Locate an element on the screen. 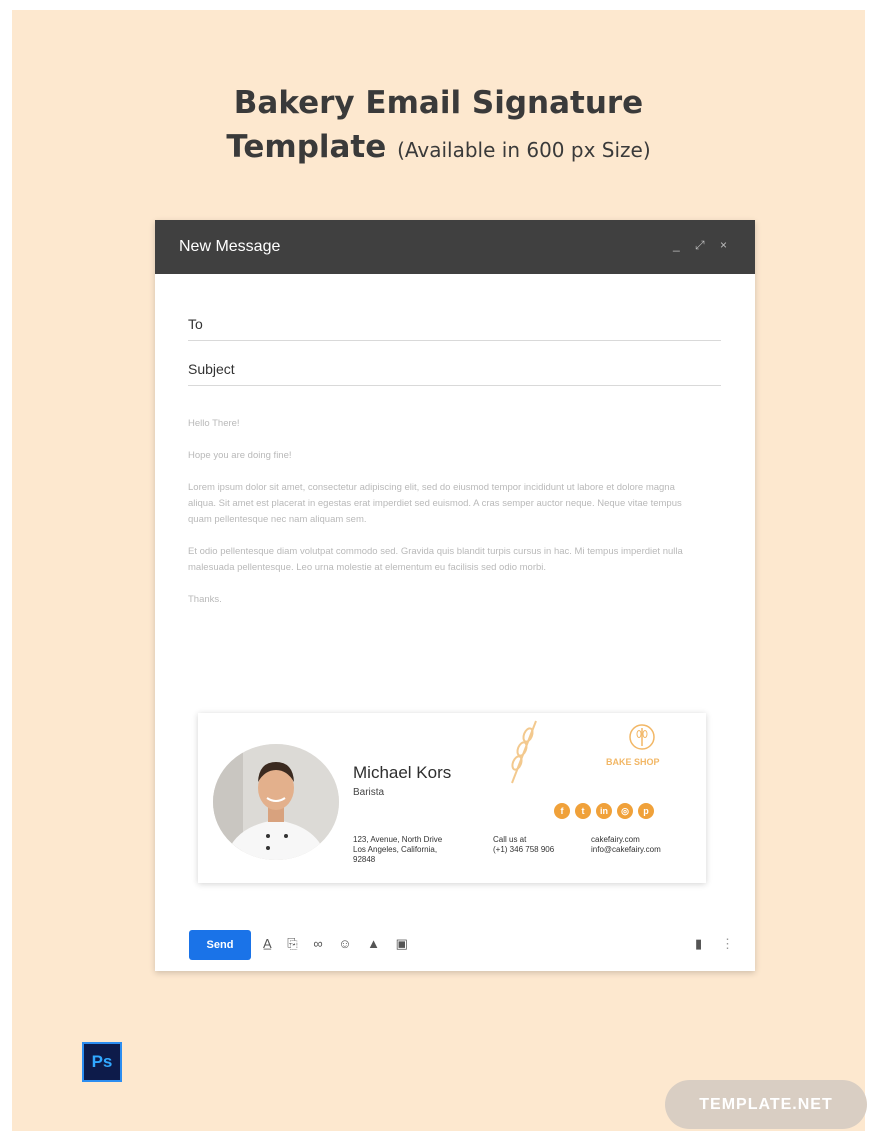 The height and width of the screenshot is (1141, 877). headline-size-note: (Available in 600 px Size) is located at coordinates (524, 150).